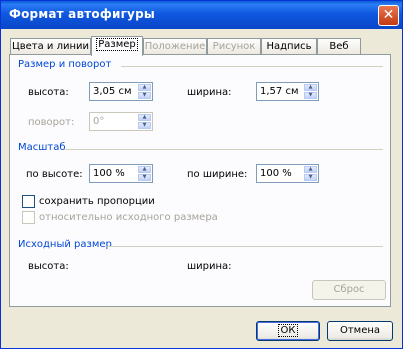 This screenshot has width=403, height=349. What do you see at coordinates (117, 46) in the screenshot?
I see `tab-size: Размер` at bounding box center [117, 46].